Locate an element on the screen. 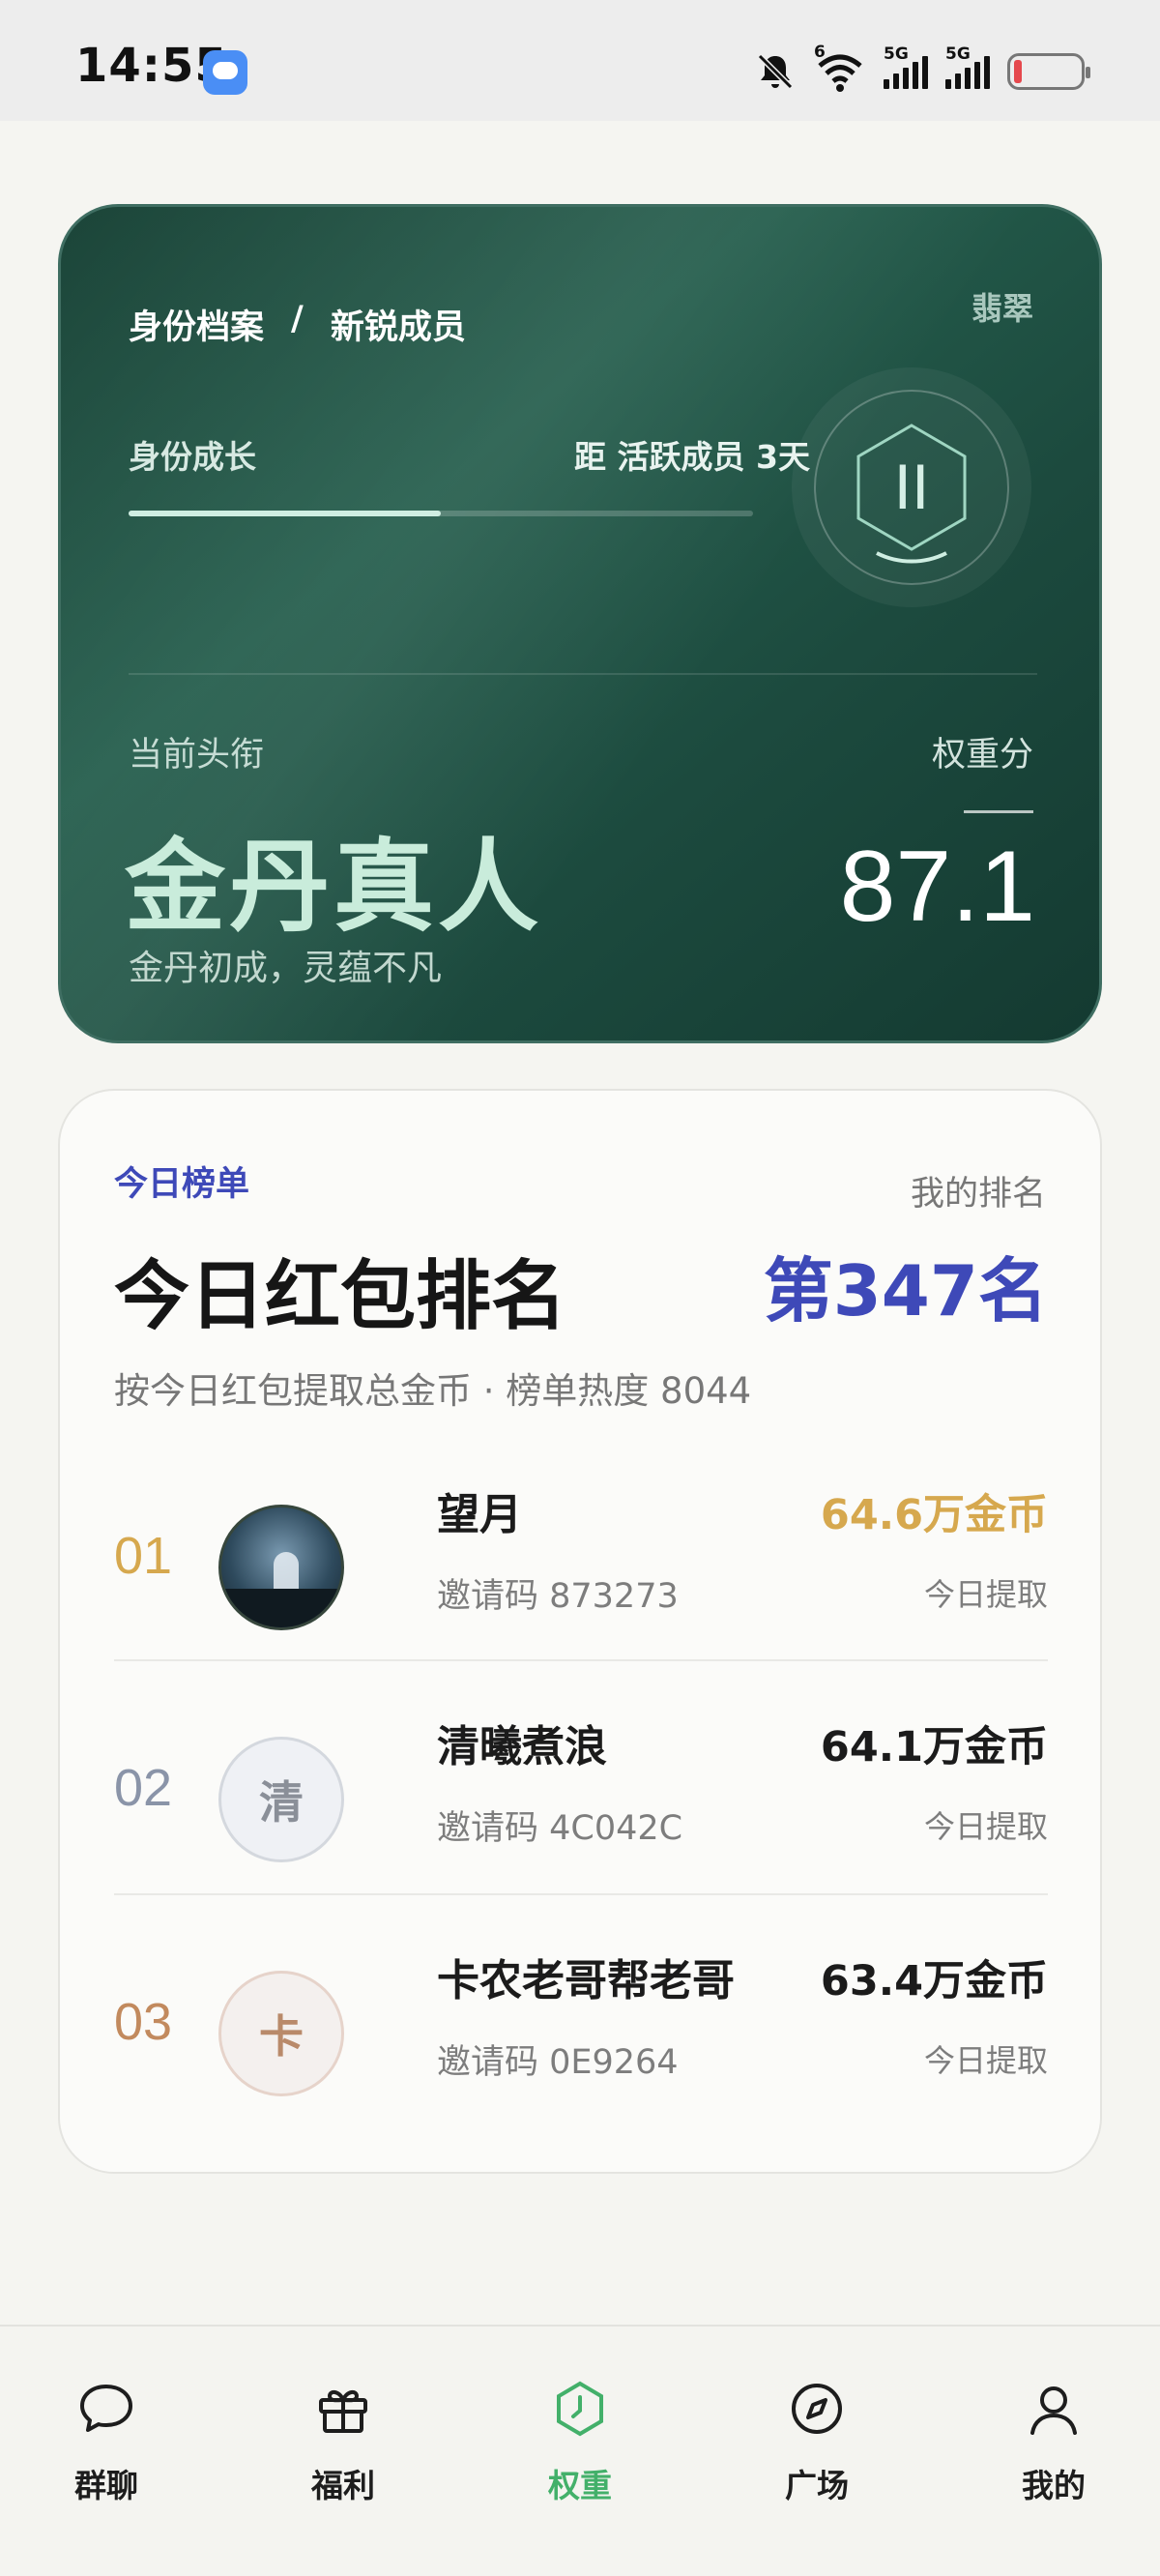  weight-hexagon-icon is located at coordinates (580, 2409).